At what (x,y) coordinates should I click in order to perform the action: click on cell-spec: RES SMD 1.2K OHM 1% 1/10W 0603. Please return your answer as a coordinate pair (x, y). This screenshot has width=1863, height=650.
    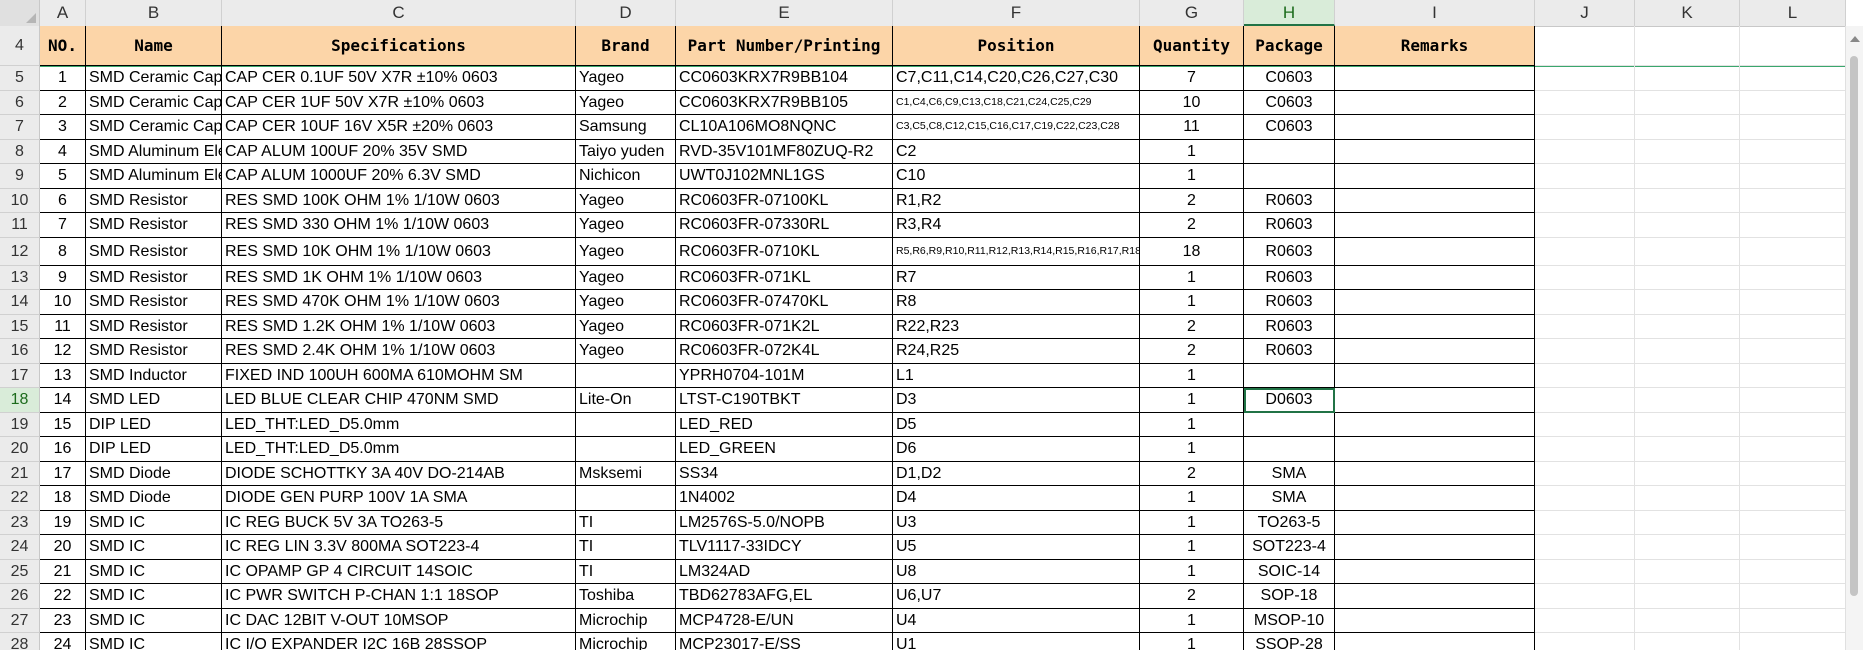
    Looking at the image, I should click on (399, 326).